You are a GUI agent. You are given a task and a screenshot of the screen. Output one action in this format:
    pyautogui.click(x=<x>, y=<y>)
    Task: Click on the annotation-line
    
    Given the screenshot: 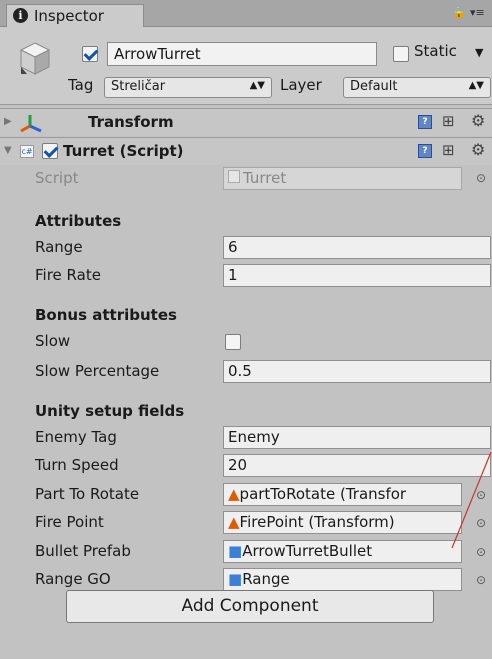 What is the action you would take?
    pyautogui.click(x=471, y=500)
    